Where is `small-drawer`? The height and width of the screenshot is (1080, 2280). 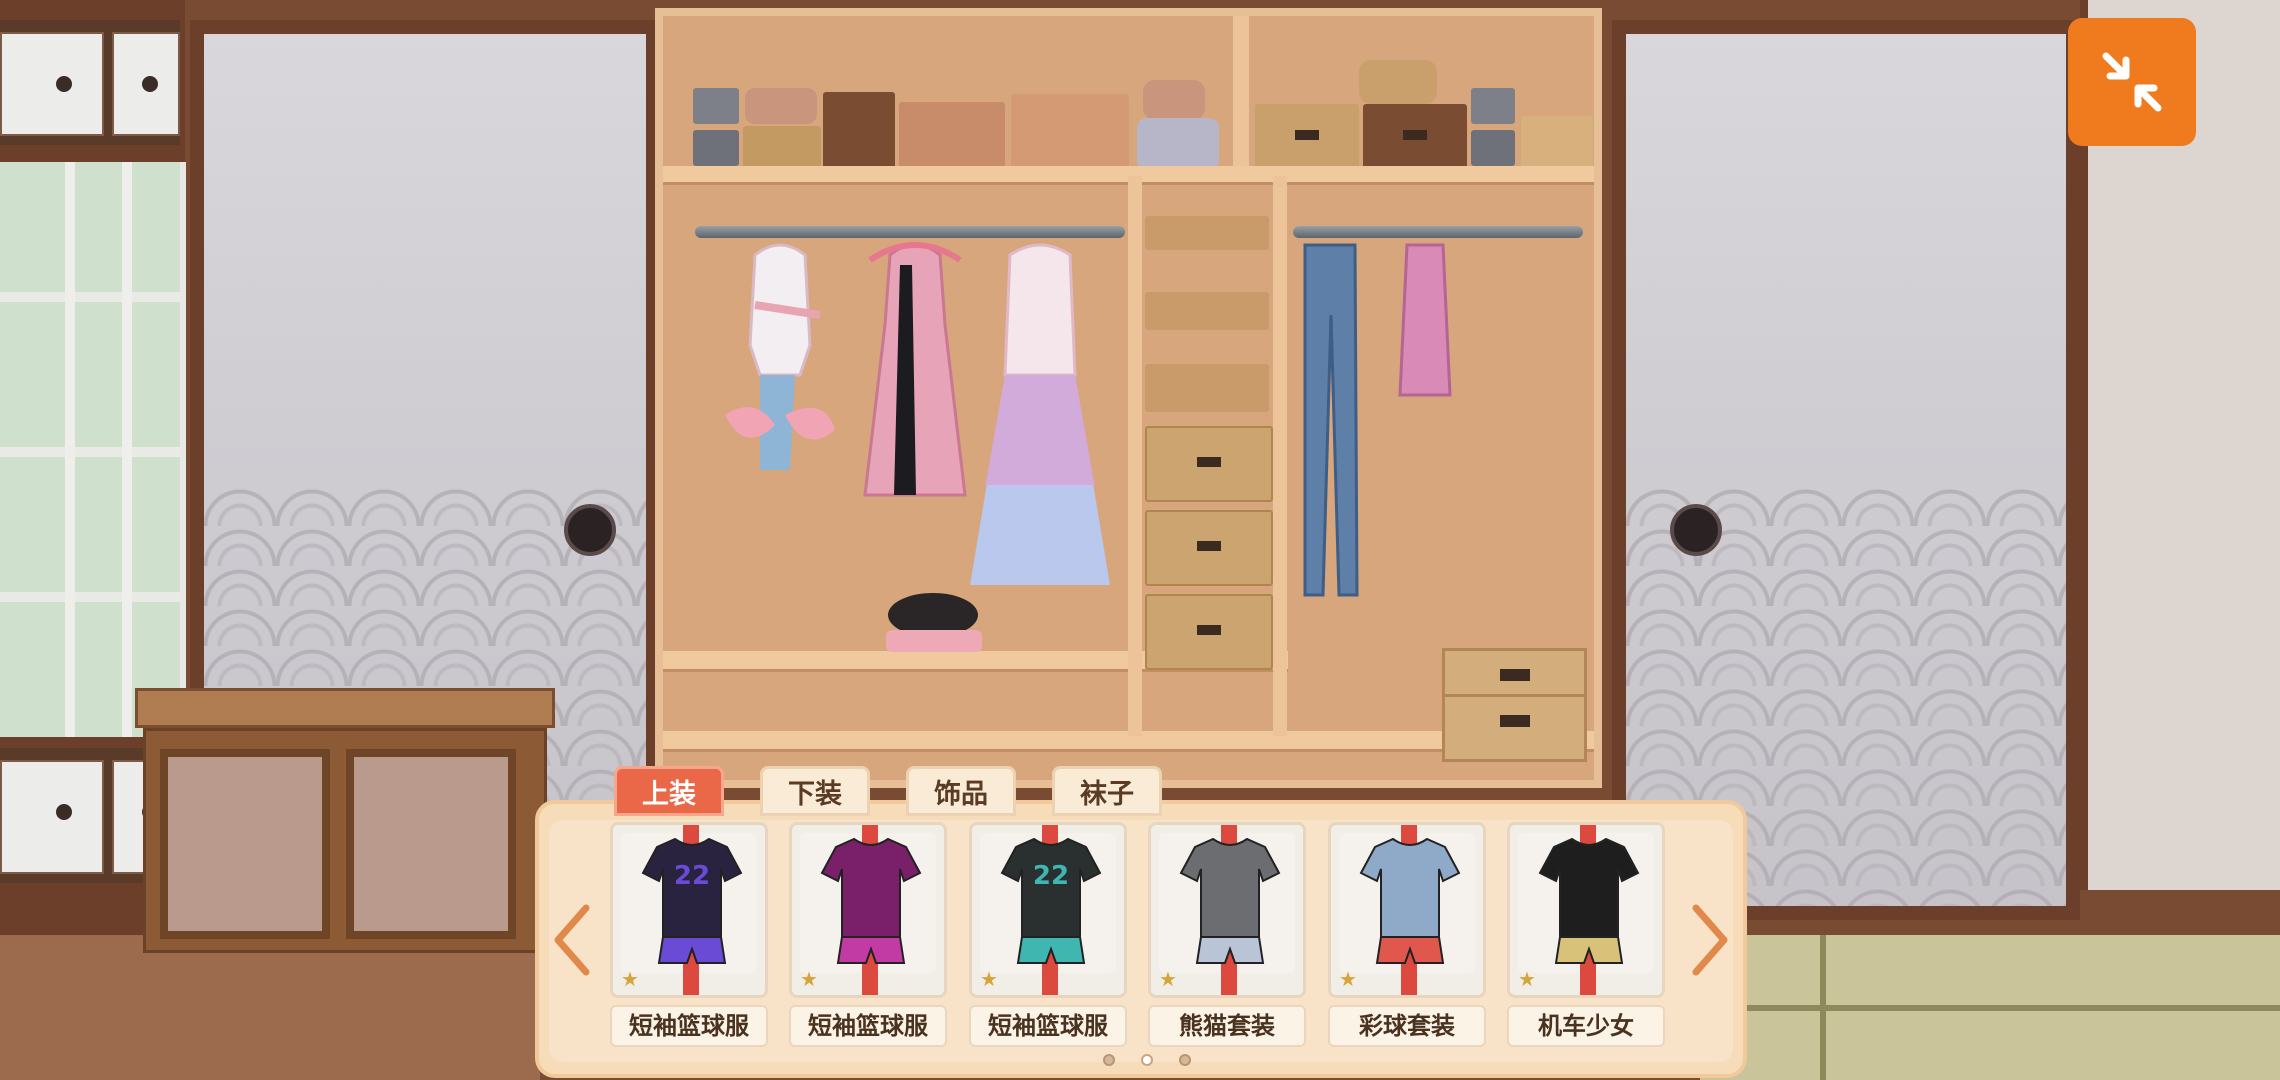
small-drawer is located at coordinates (1514, 728).